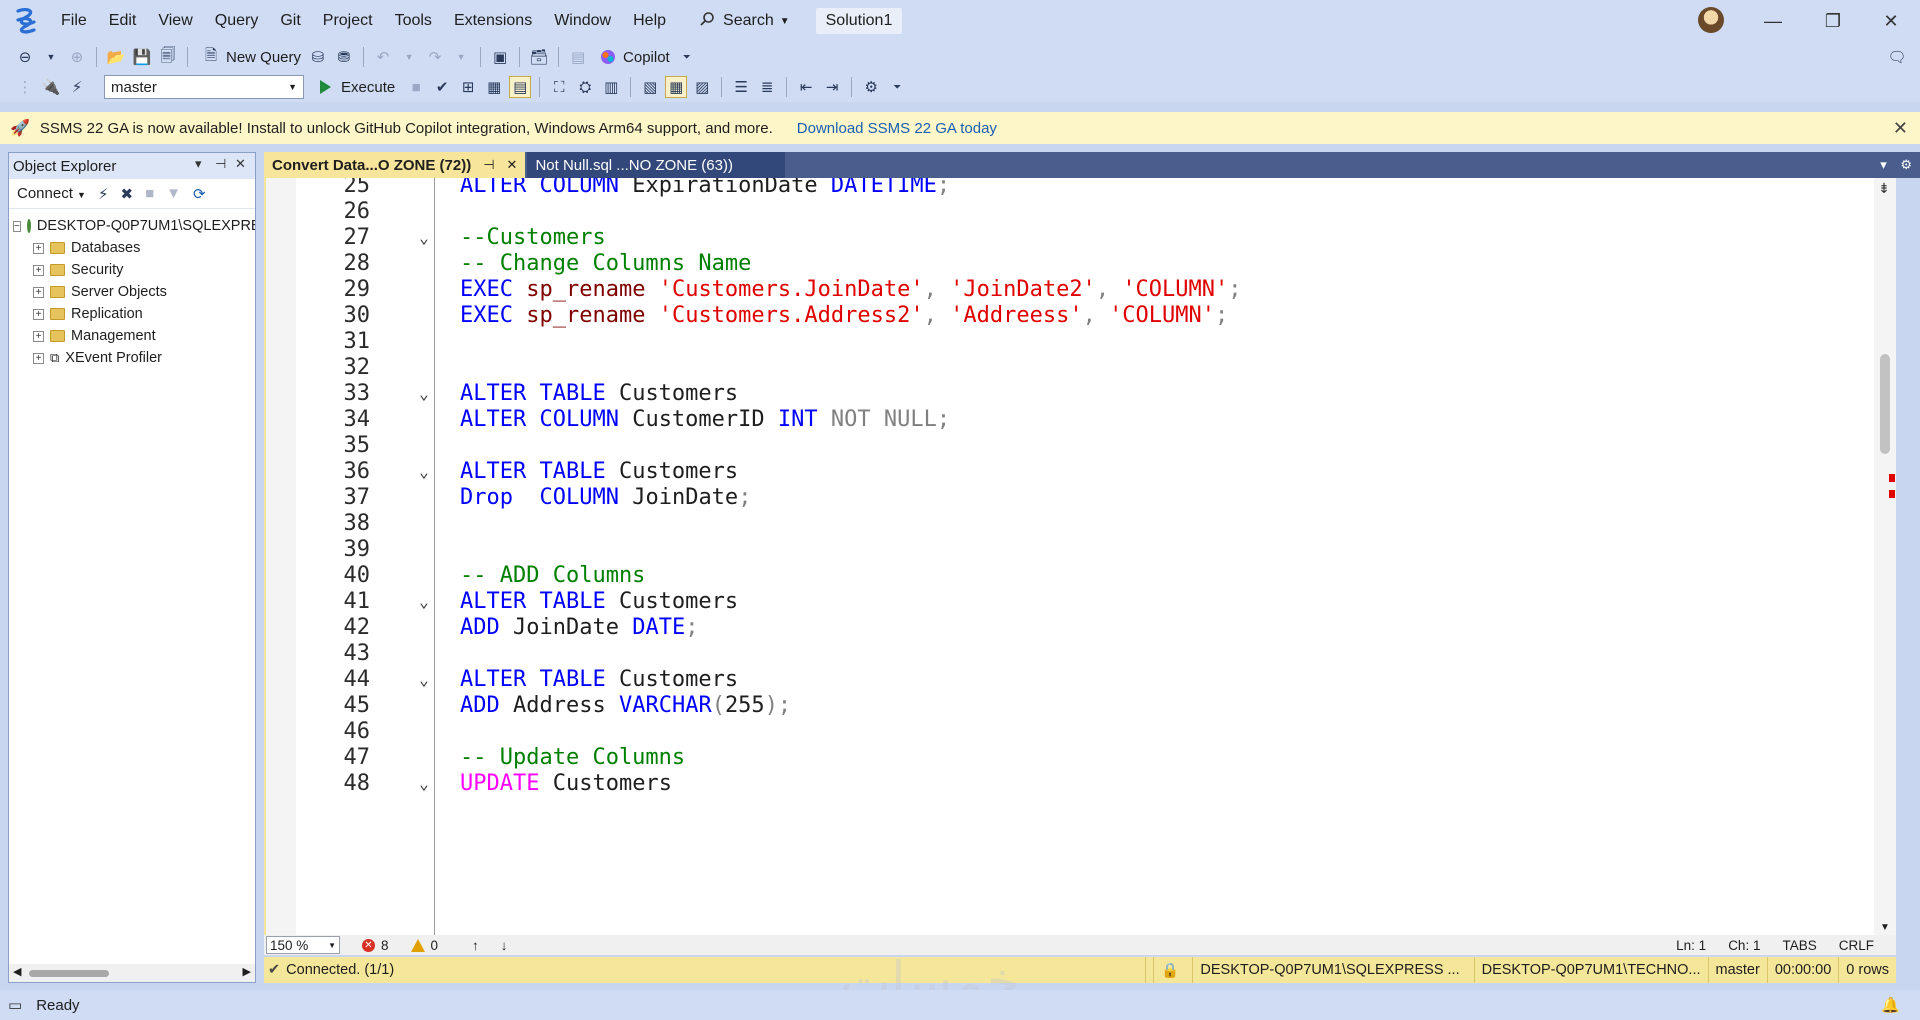  Describe the element at coordinates (116, 57) in the screenshot. I see `open-folder-icon: 📂` at that location.